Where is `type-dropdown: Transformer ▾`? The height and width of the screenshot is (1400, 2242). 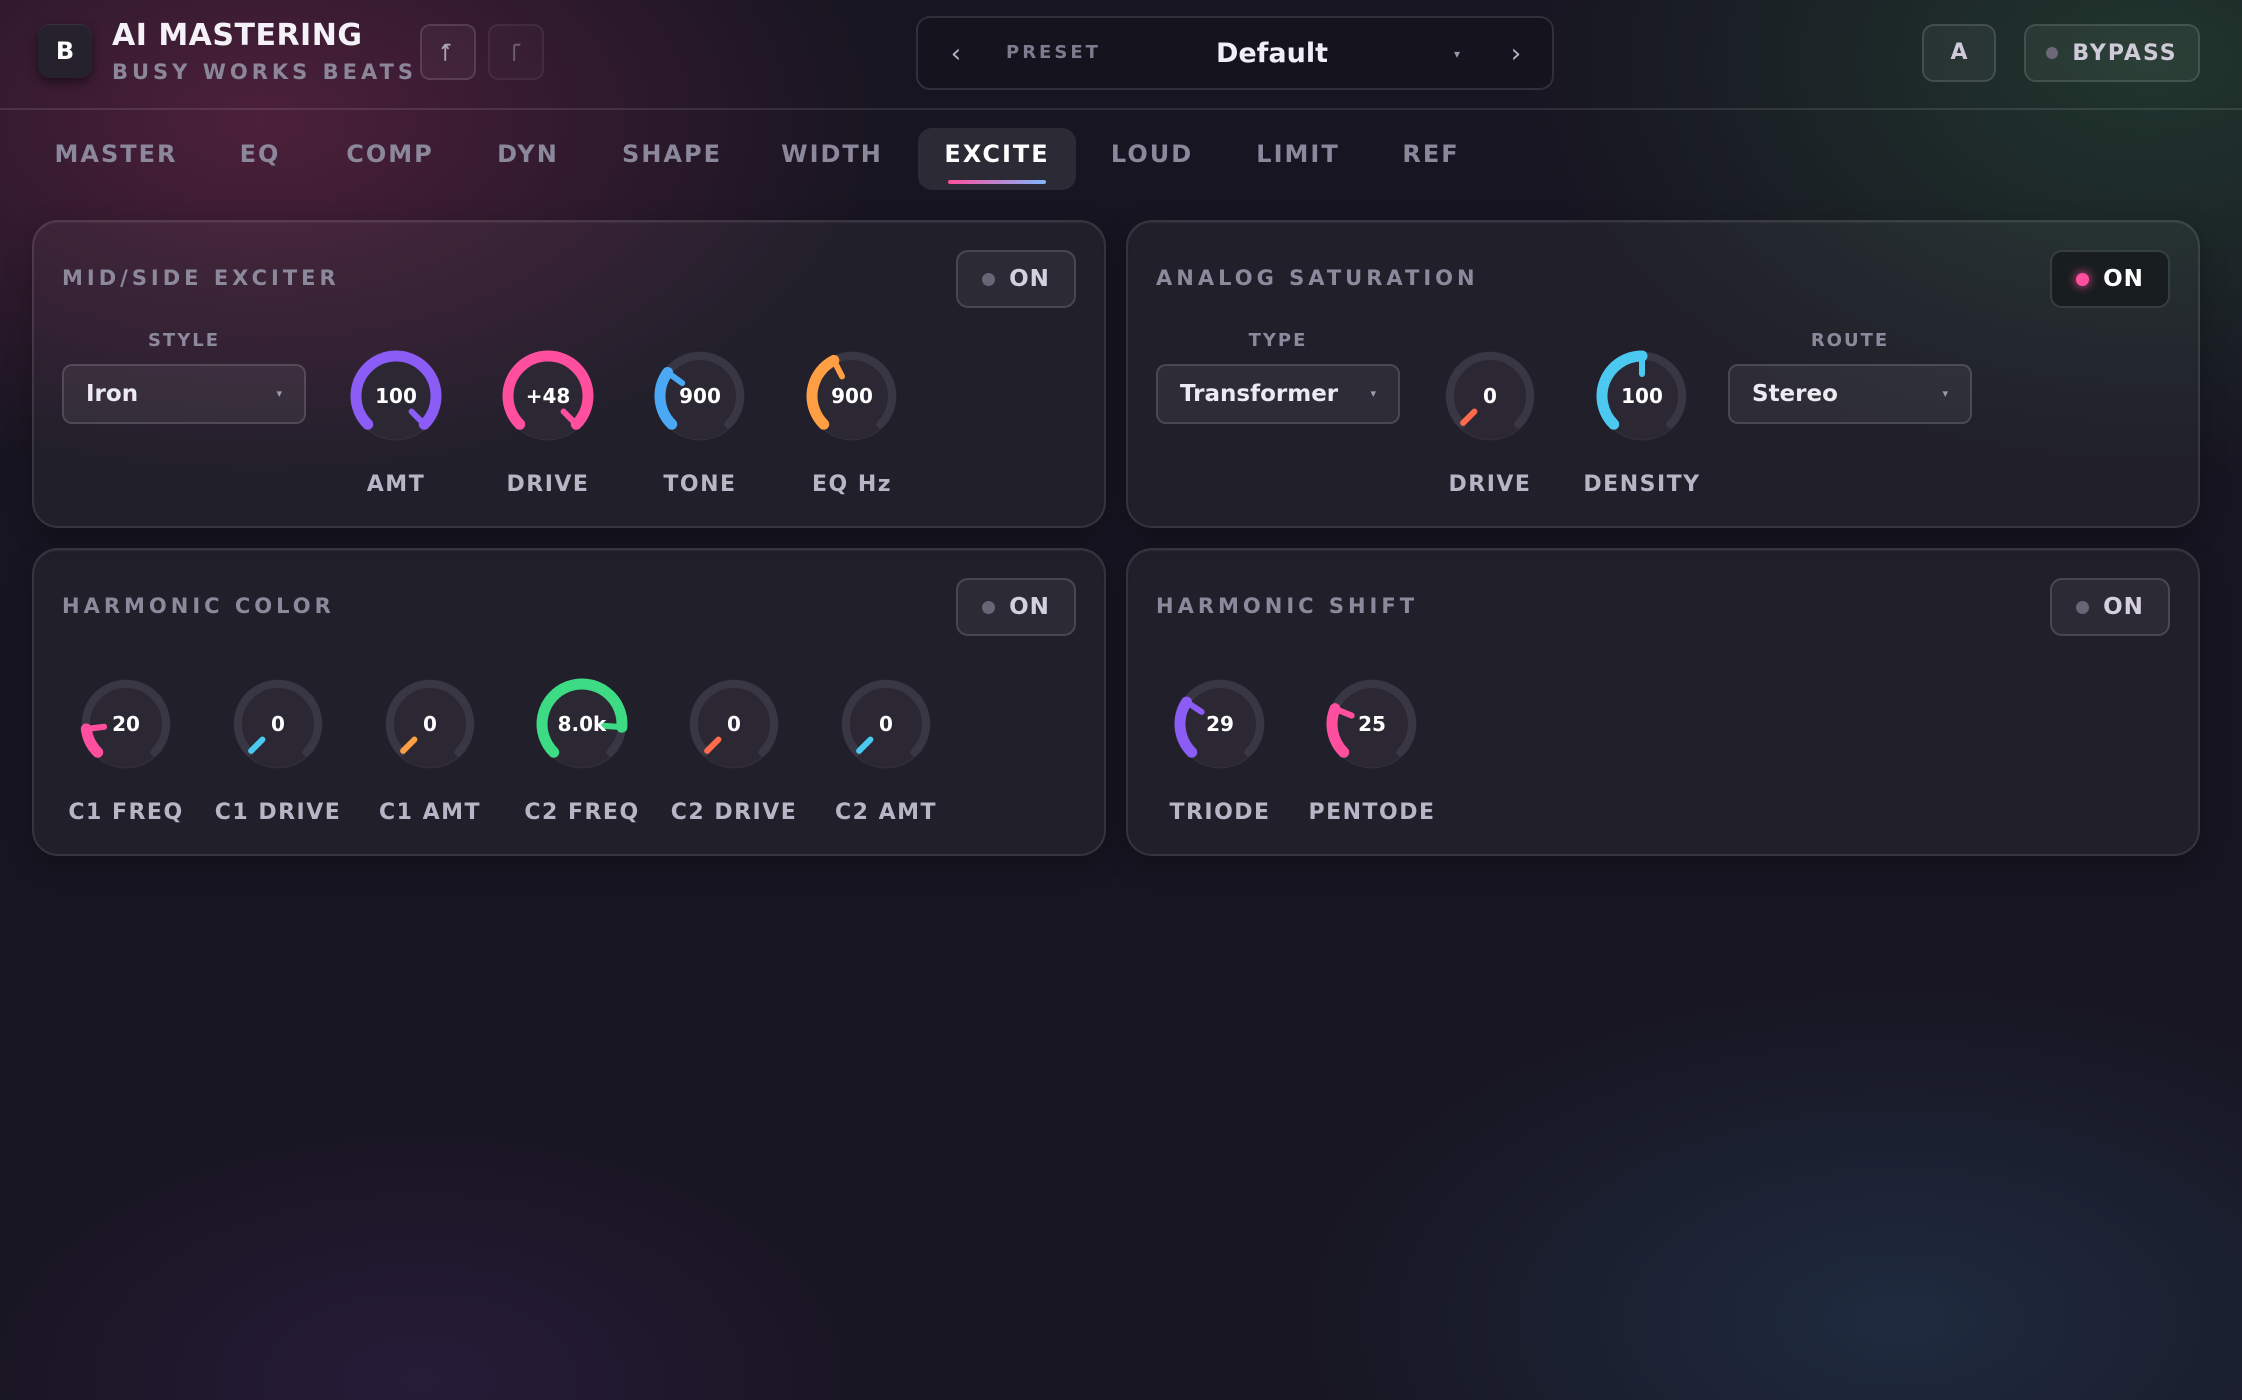 type-dropdown: Transformer ▾ is located at coordinates (1278, 394).